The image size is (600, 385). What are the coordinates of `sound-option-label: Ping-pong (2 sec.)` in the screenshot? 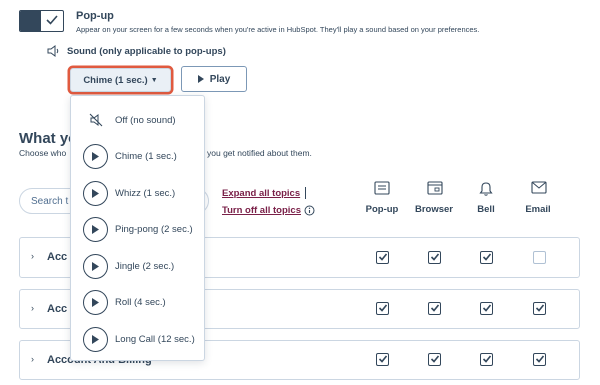 It's located at (154, 229).